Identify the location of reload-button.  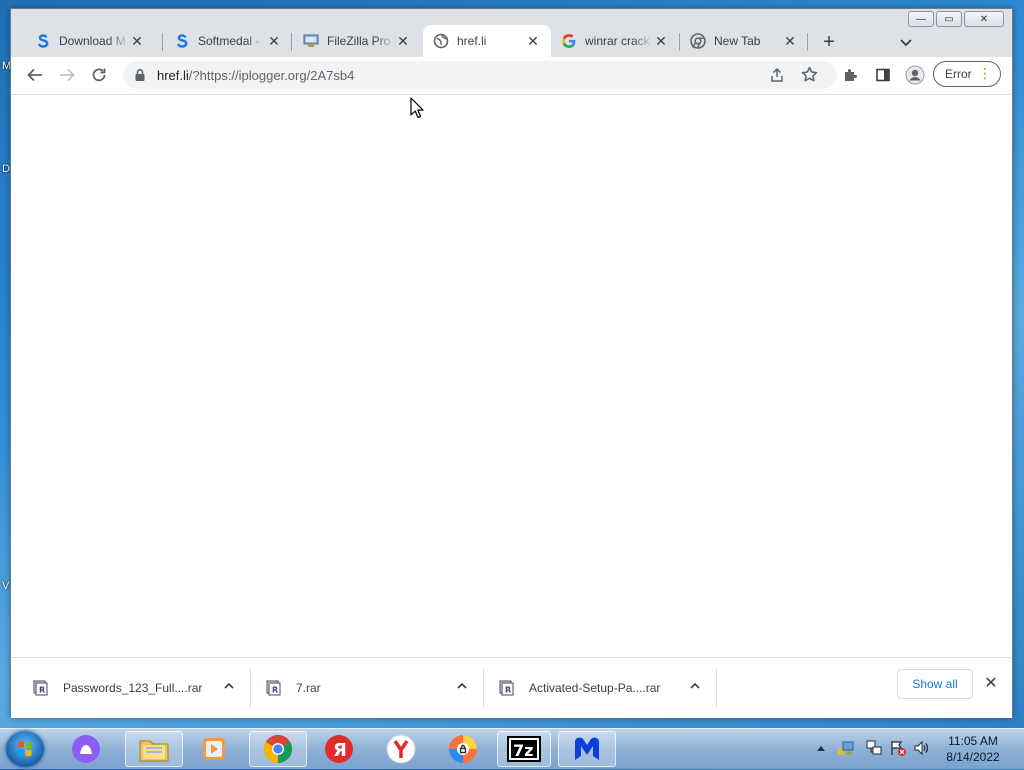
(99, 75).